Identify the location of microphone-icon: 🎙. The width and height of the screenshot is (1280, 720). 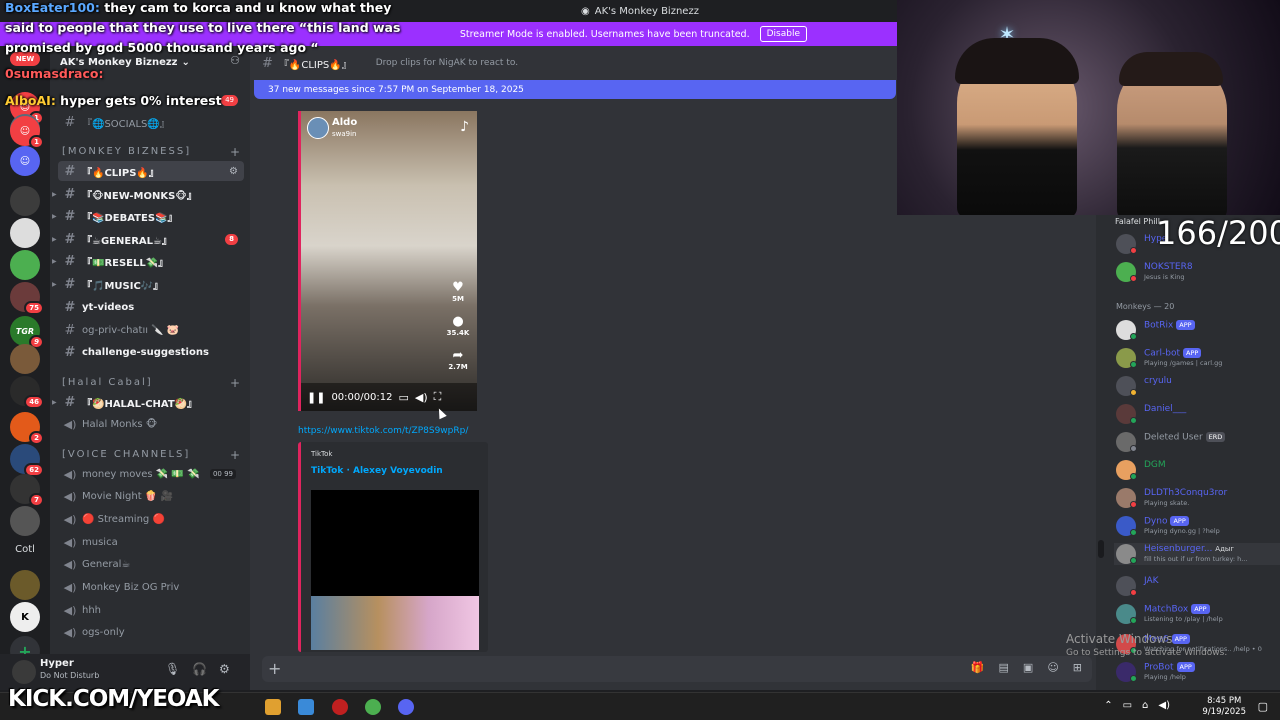
(172, 669).